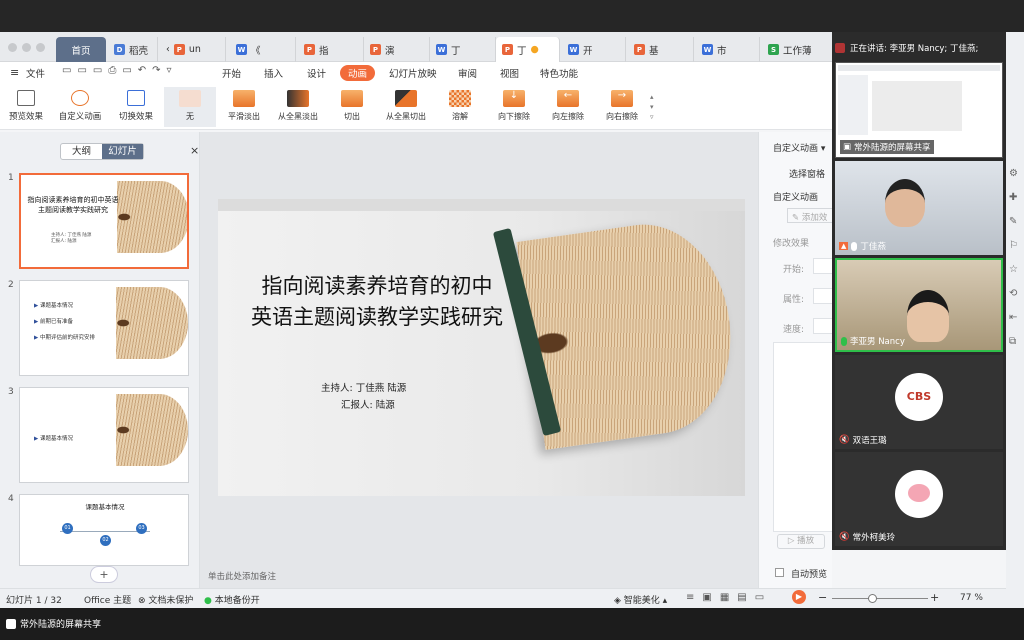  What do you see at coordinates (779, 572) in the screenshot?
I see `auto-preview-checkbox` at bounding box center [779, 572].